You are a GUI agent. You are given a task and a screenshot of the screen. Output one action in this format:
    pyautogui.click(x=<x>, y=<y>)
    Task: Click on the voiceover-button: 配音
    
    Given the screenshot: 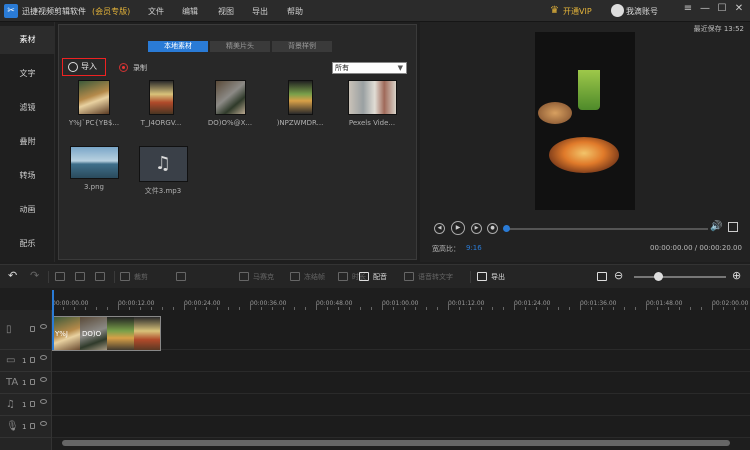 What is the action you would take?
    pyautogui.click(x=373, y=277)
    